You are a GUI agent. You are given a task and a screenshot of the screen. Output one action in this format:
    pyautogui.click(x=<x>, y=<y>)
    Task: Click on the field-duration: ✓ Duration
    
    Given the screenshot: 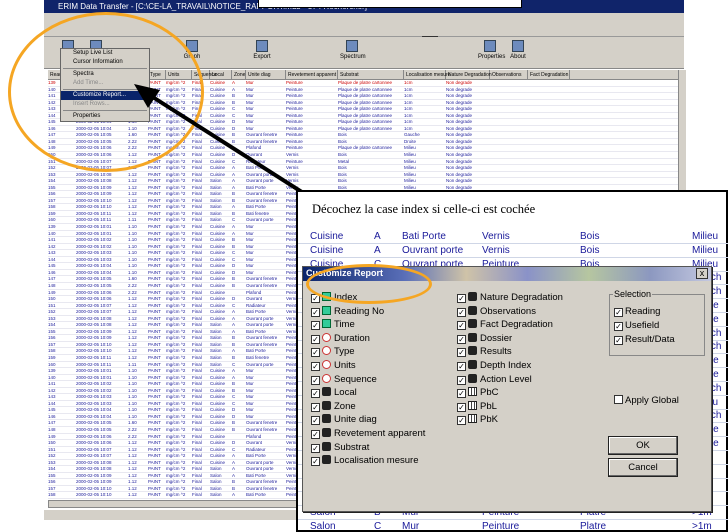 What is the action you would take?
    pyautogui.click(x=340, y=338)
    